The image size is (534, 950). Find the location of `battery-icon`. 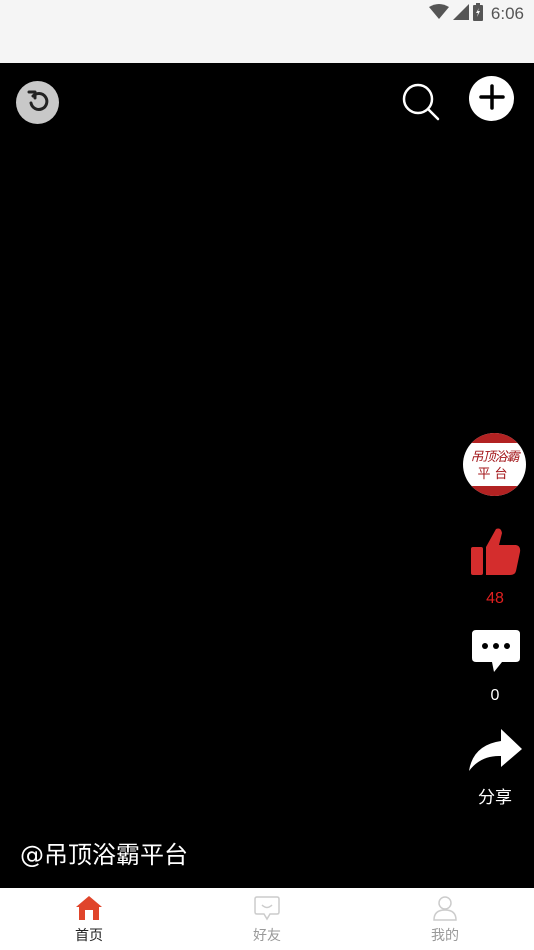

battery-icon is located at coordinates (477, 14).